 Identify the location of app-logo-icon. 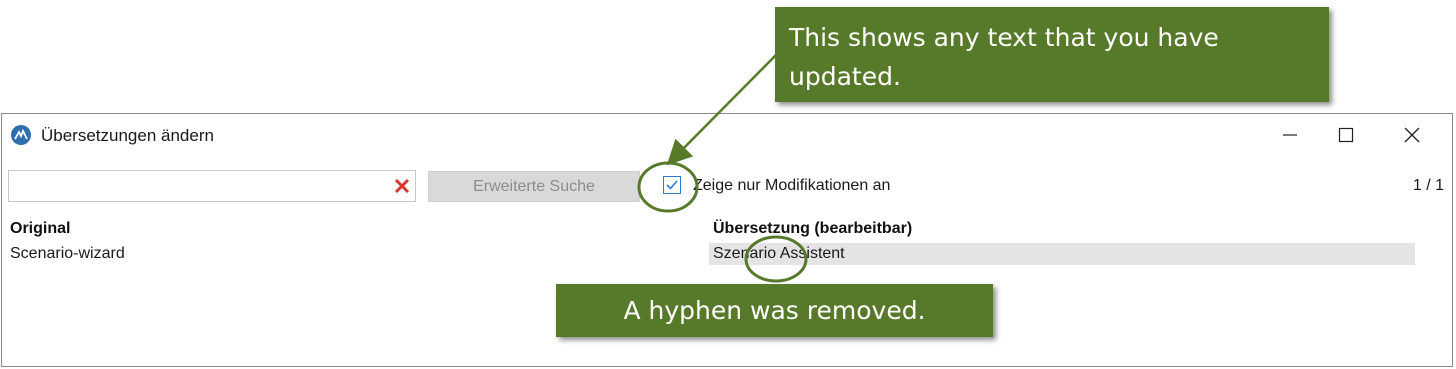
(21, 135).